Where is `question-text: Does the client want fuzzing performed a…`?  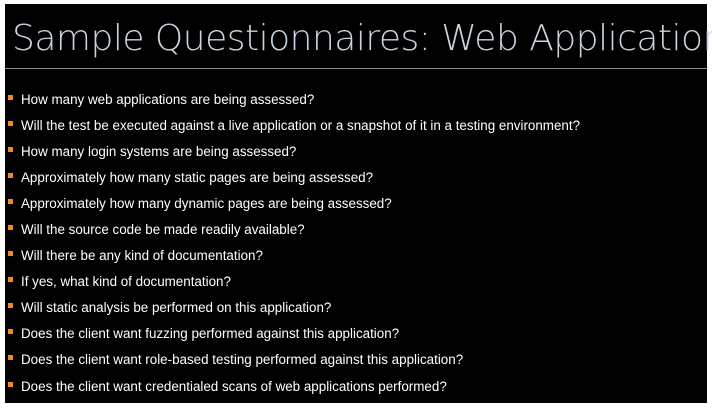
question-text: Does the client want fuzzing performed a… is located at coordinates (210, 334).